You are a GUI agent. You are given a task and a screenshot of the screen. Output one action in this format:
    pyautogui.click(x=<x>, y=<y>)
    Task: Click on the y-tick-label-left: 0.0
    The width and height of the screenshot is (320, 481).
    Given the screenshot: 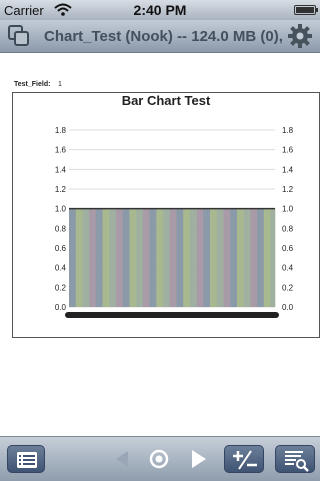 What is the action you would take?
    pyautogui.click(x=61, y=307)
    